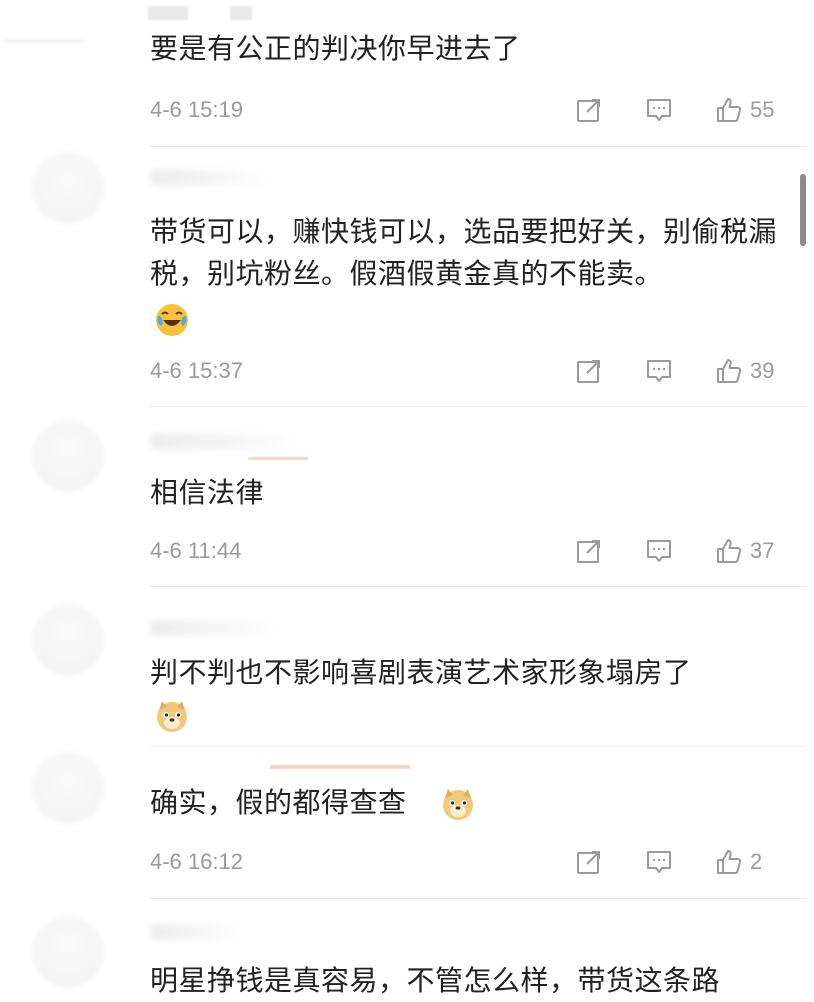  Describe the element at coordinates (762, 370) in the screenshot. I see `like-count: 39` at that location.